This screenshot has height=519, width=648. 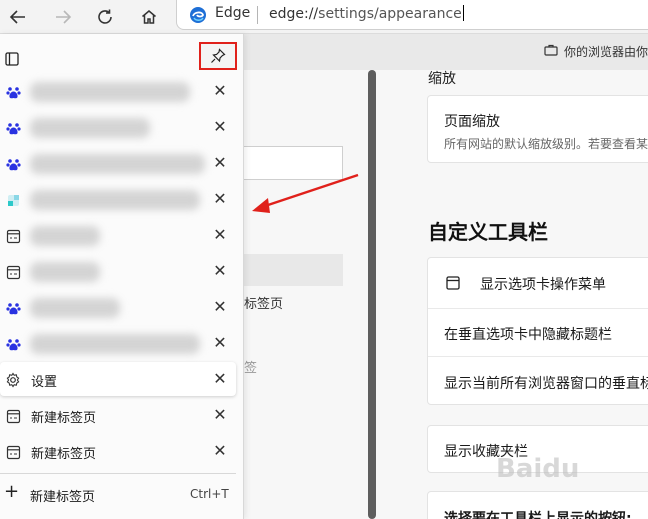 I want to click on row-hide-title-bar: 在垂直选项卡中隐藏标题栏, so click(x=528, y=334).